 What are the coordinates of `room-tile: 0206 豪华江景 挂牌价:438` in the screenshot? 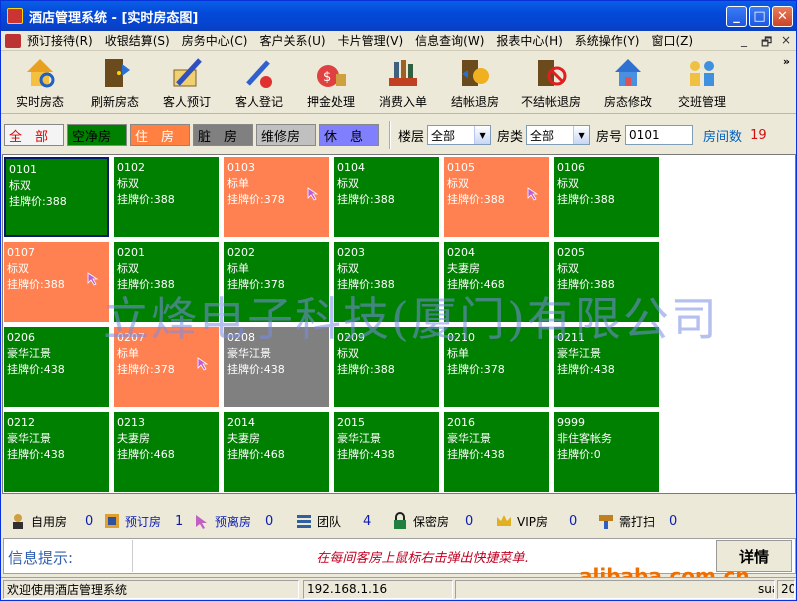 It's located at (56, 367).